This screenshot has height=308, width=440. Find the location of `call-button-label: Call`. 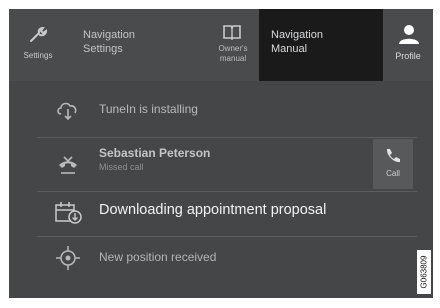

call-button-label: Call is located at coordinates (393, 173).